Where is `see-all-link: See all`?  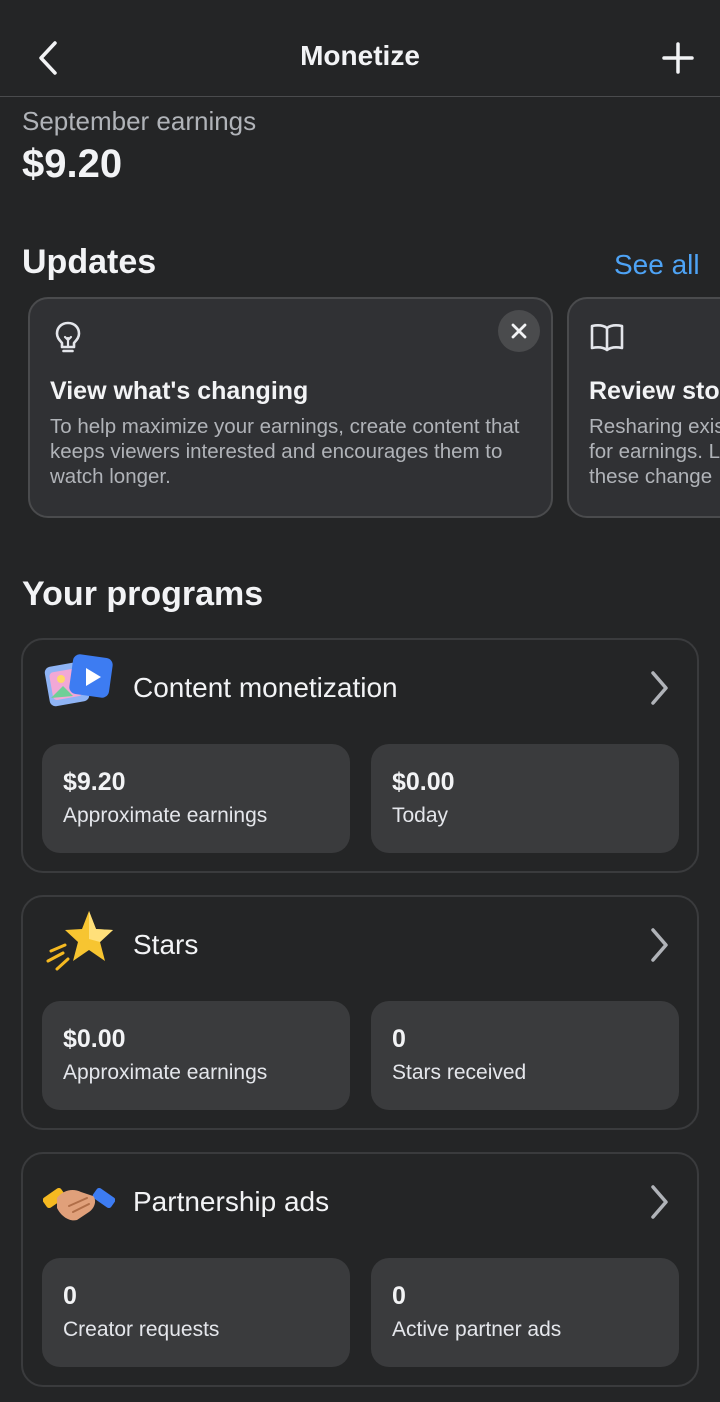
see-all-link: See all is located at coordinates (657, 265).